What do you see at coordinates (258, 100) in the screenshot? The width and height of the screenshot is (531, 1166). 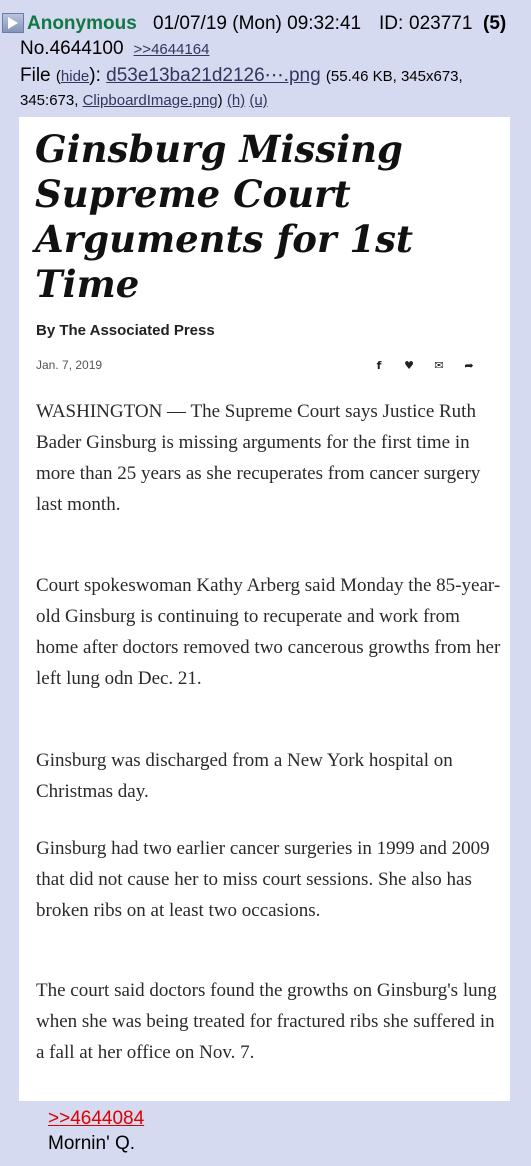 I see `image-search-u-link: (u)` at bounding box center [258, 100].